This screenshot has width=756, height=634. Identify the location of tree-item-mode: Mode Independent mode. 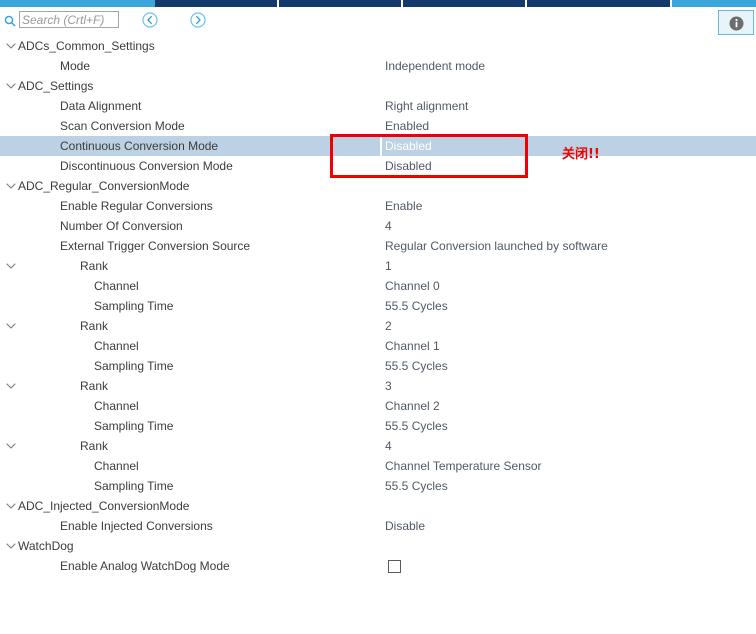
(378, 66).